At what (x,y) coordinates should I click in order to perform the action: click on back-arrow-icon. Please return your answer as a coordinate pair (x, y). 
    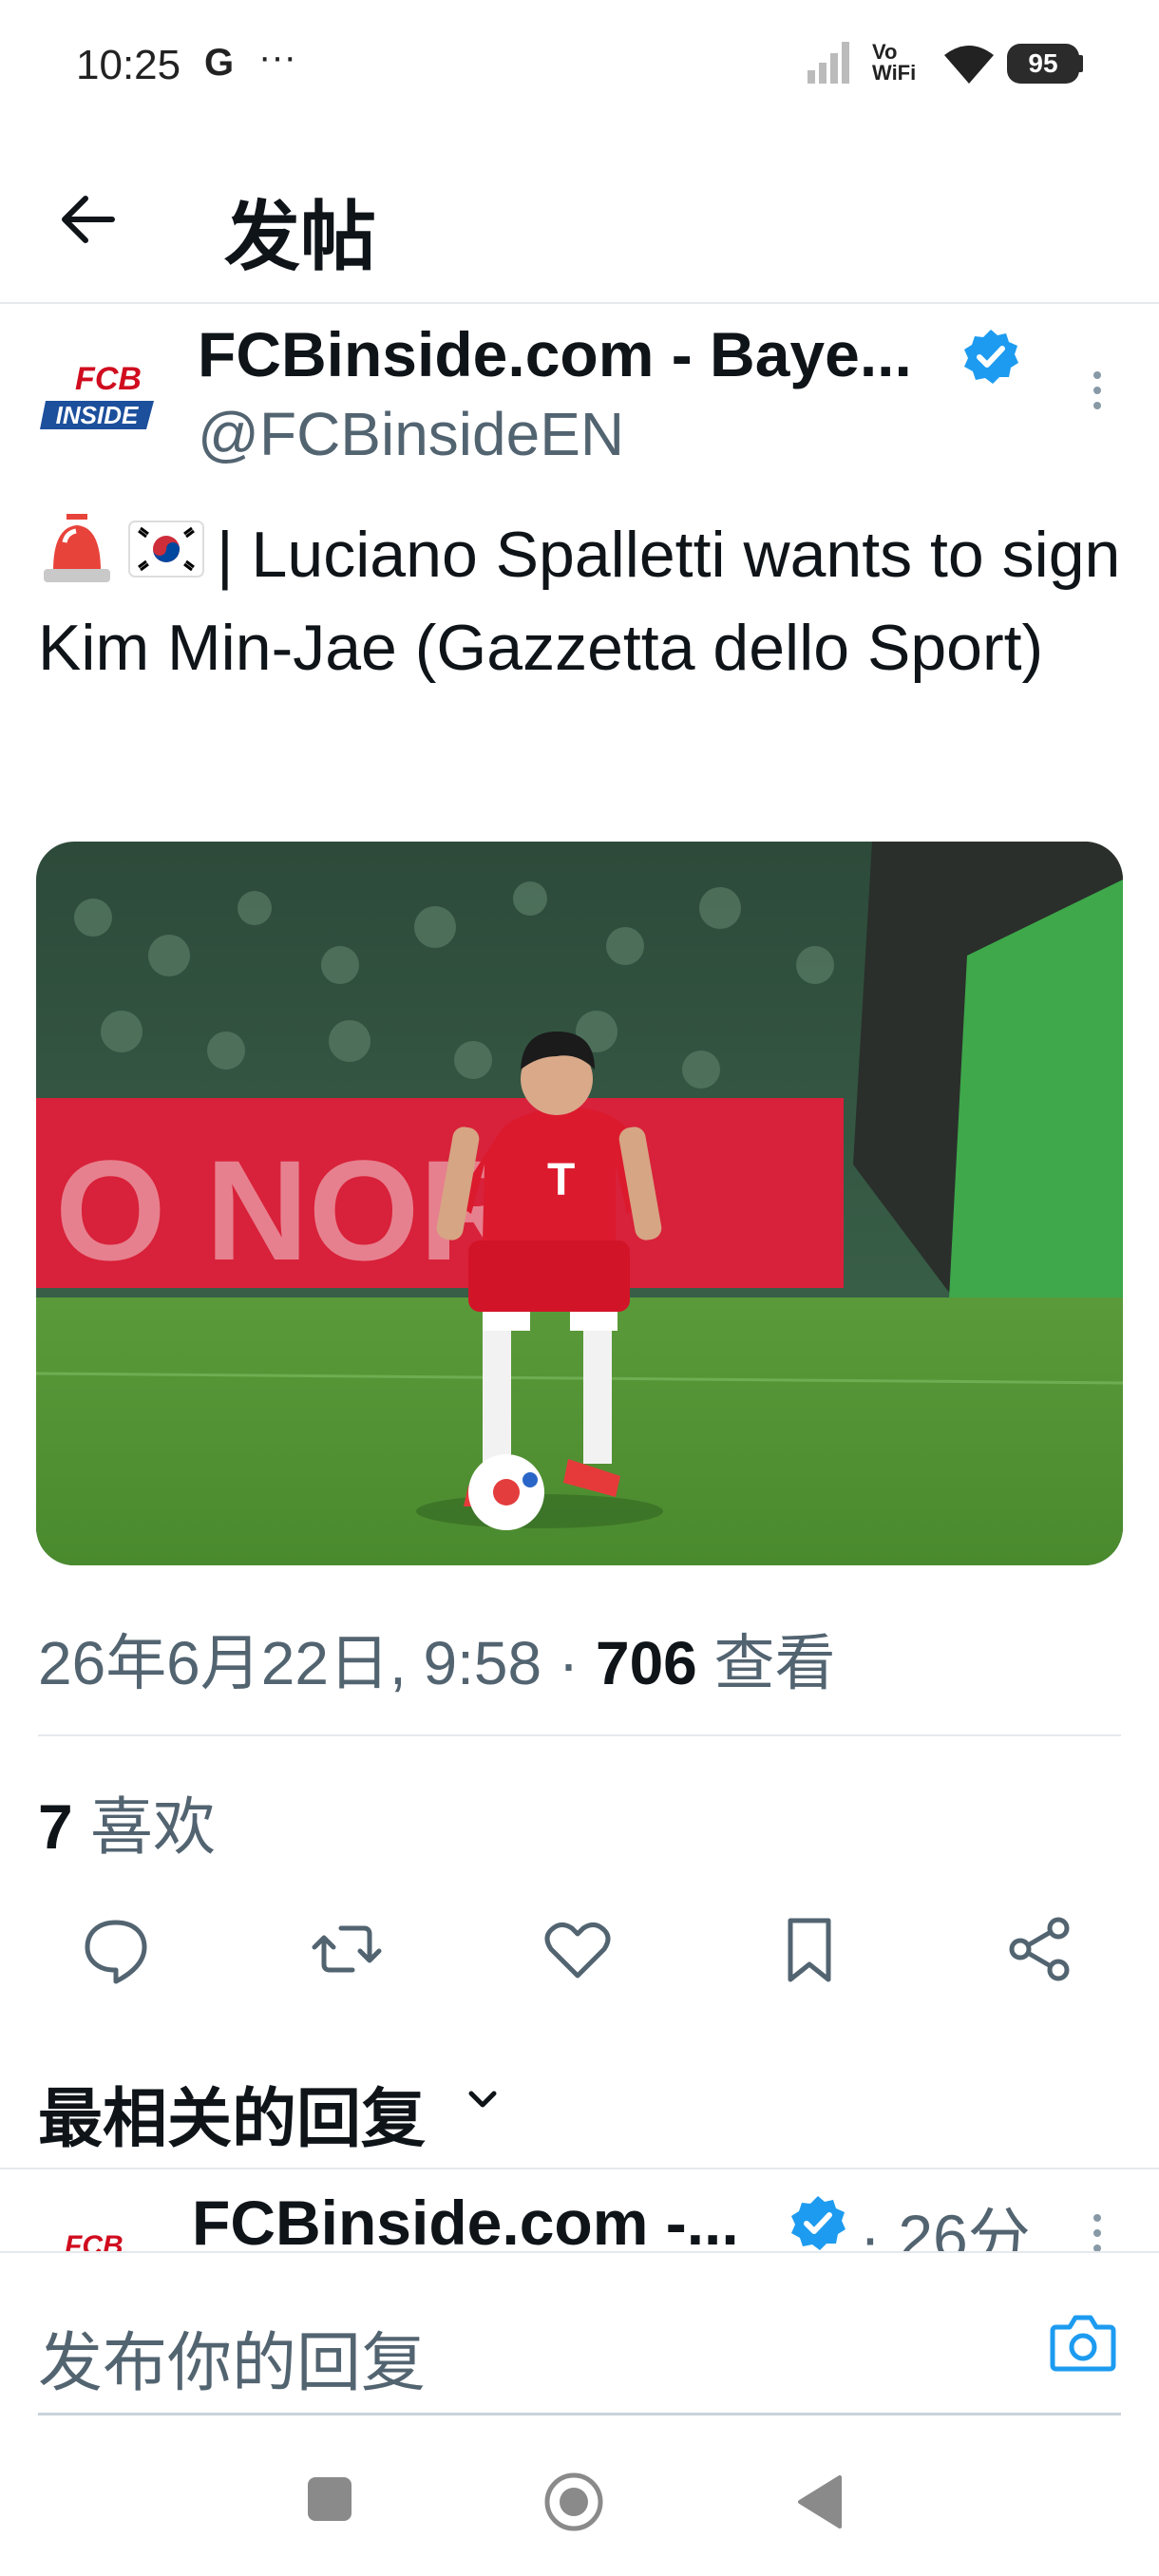
    Looking at the image, I should click on (88, 219).